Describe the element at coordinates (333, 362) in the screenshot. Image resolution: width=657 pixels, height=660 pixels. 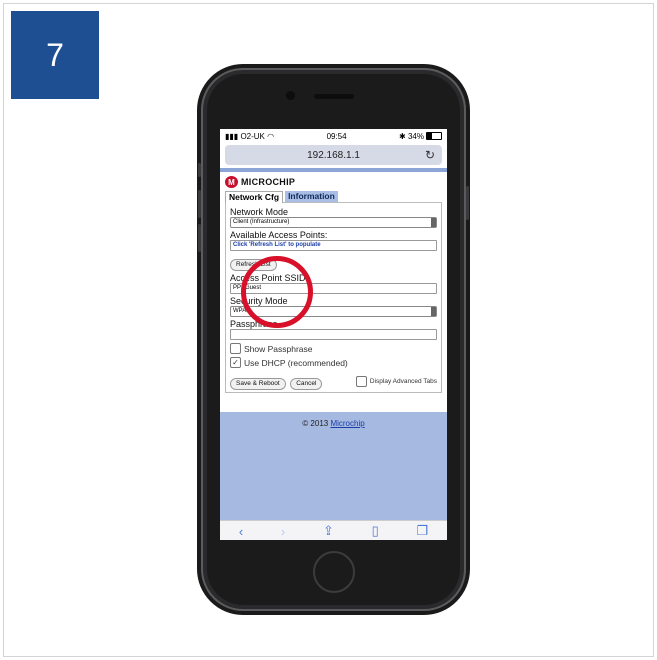
I see `use-dhcp-option: ✓ Use DHCP (recommended)` at that location.